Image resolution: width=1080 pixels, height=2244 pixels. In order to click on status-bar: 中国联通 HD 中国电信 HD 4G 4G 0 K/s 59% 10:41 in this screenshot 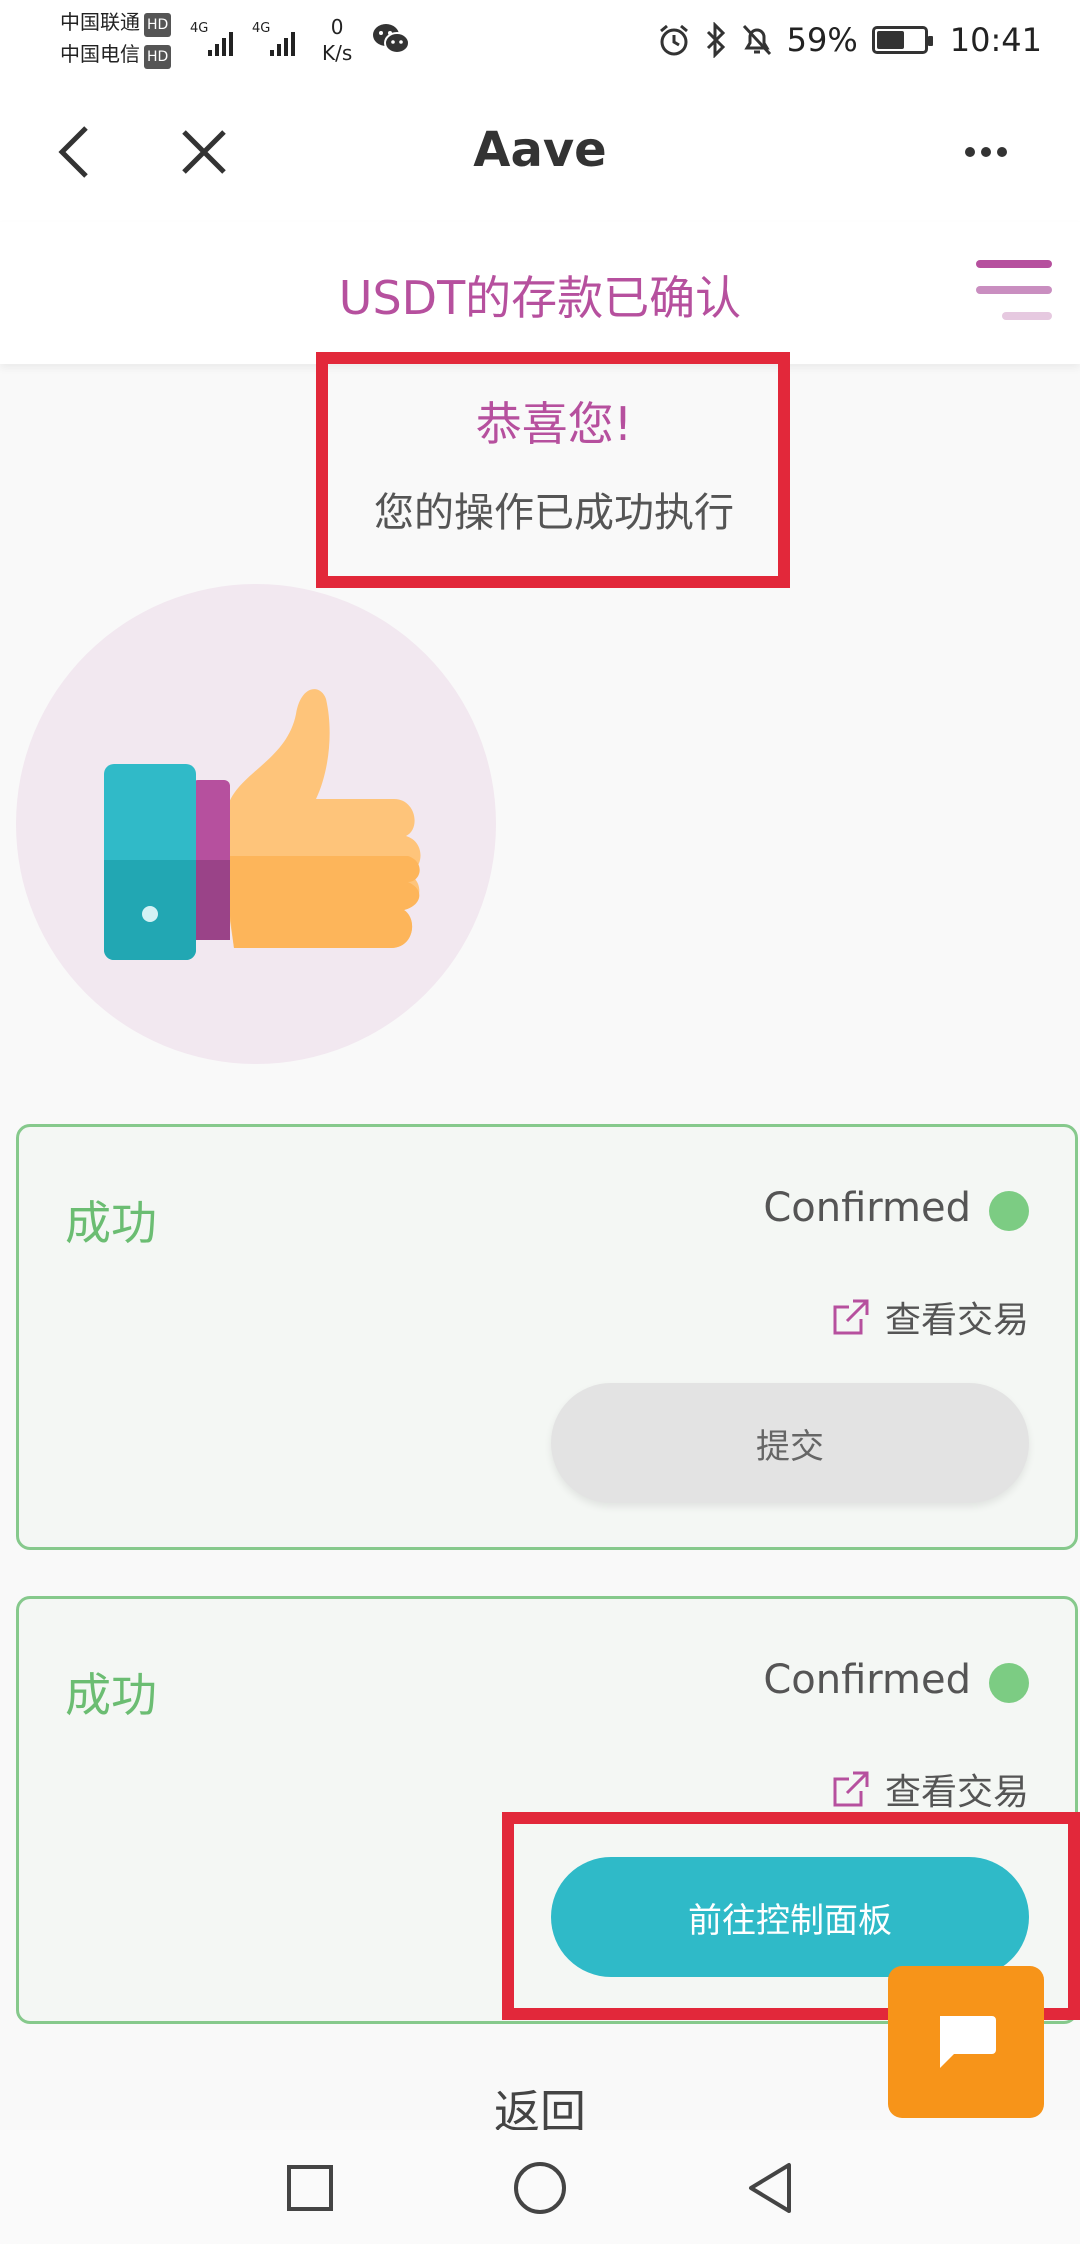, I will do `click(540, 41)`.